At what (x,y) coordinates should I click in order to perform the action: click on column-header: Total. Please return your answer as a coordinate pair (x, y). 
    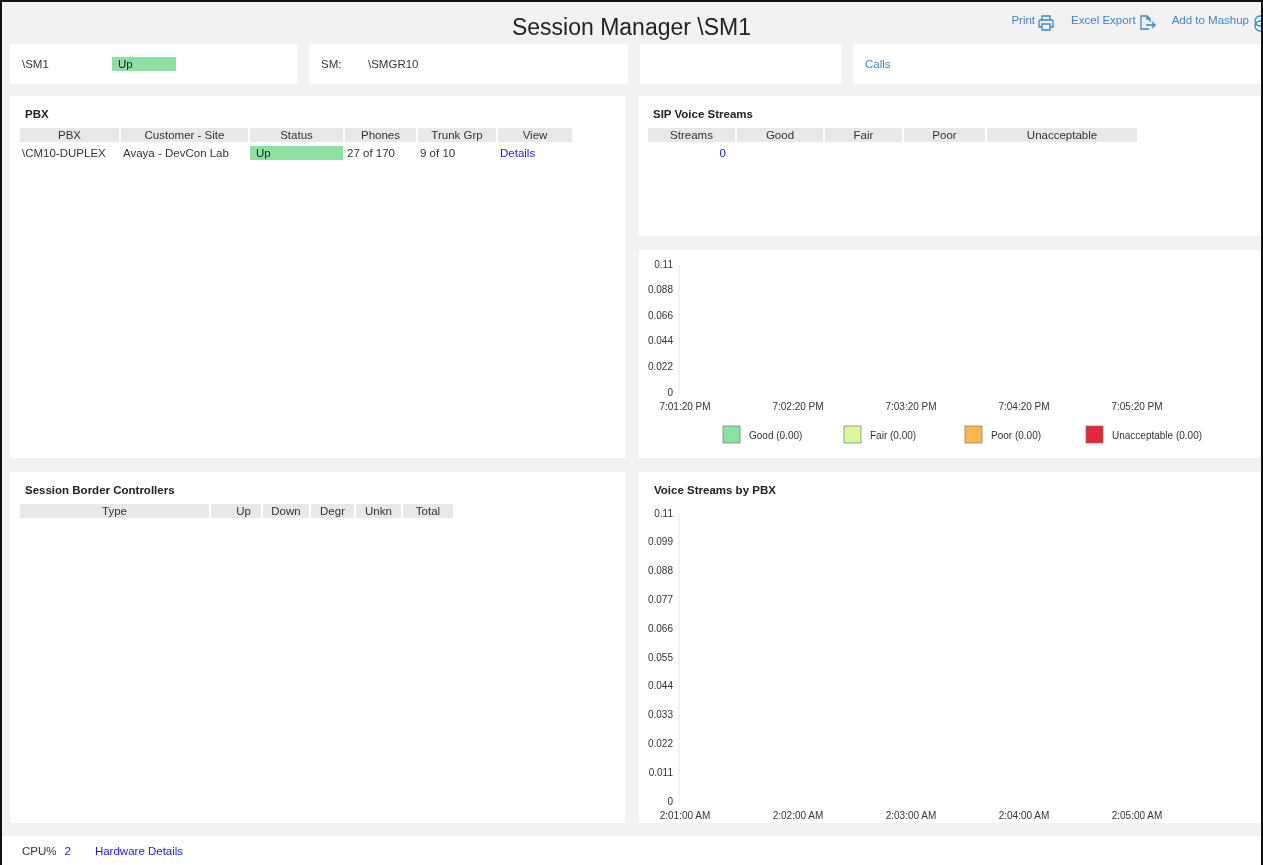
    Looking at the image, I should click on (428, 511).